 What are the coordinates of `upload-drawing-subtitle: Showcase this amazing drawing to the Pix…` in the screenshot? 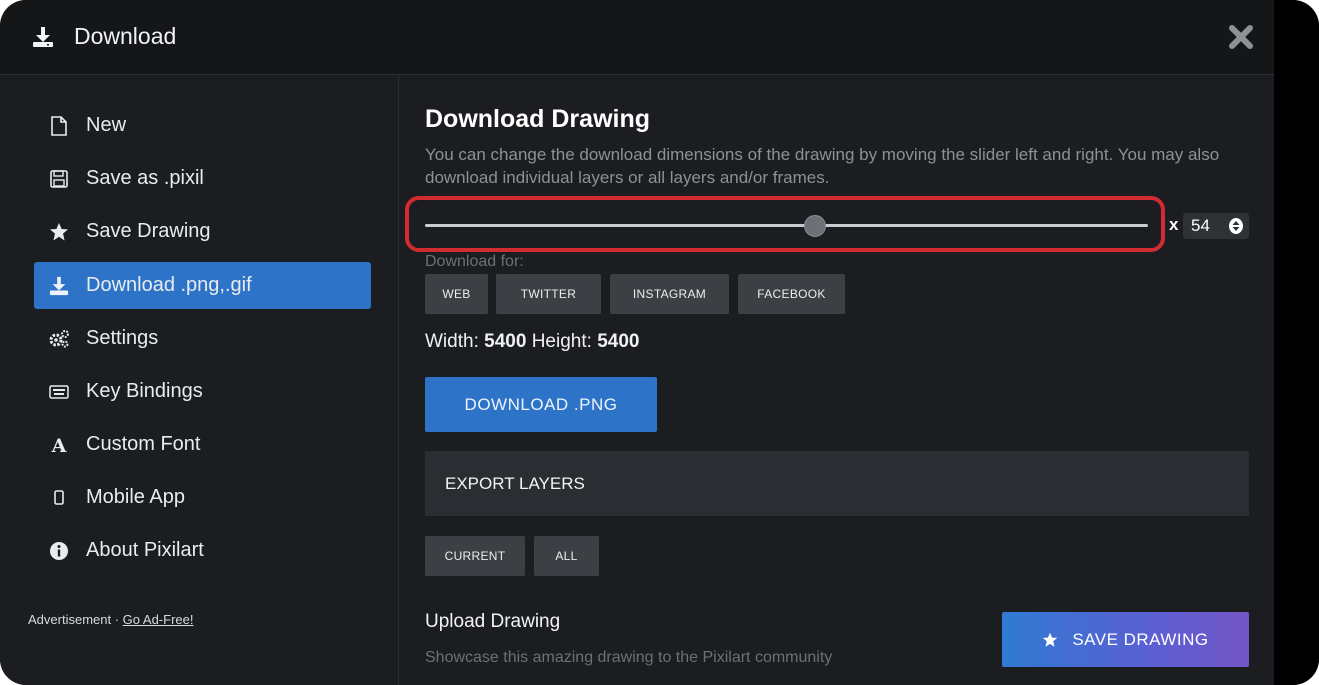 It's located at (629, 657).